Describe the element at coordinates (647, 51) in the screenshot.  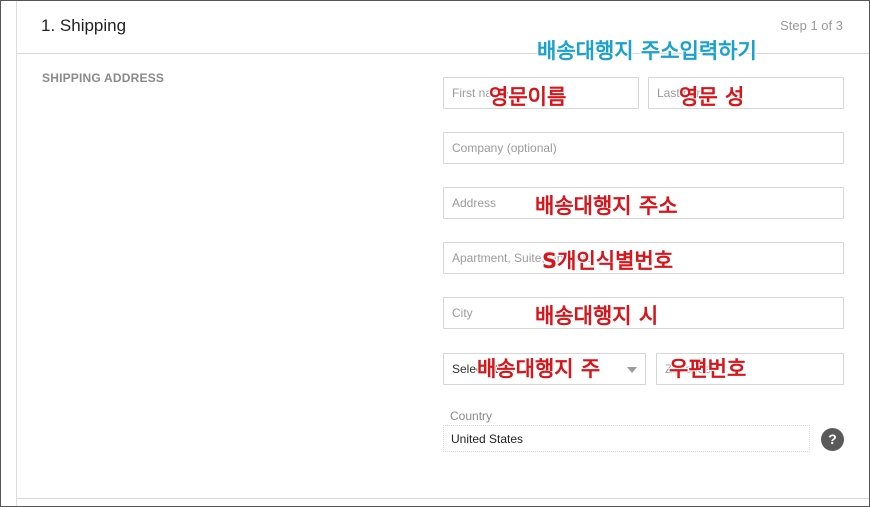
I see `annotation-heading: 배송대행지 주소입력하기` at that location.